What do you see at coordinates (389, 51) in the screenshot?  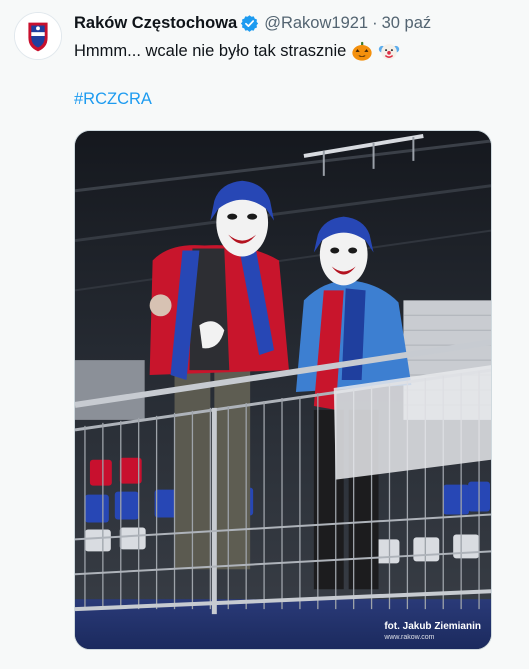 I see `clown-face-icon` at bounding box center [389, 51].